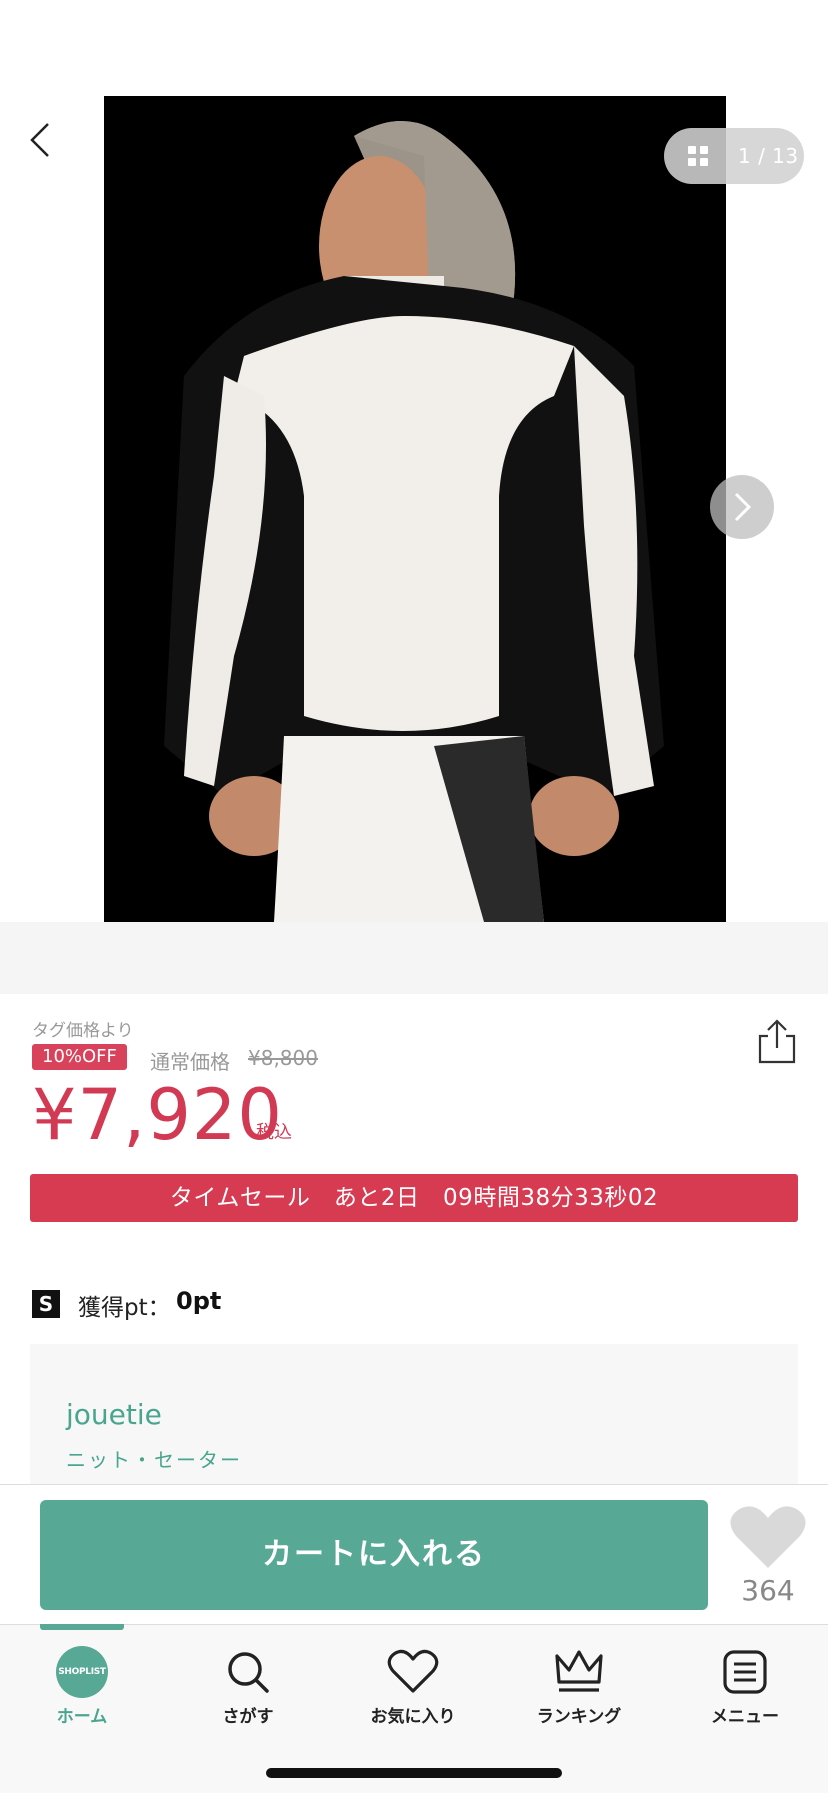 The width and height of the screenshot is (828, 1793). Describe the element at coordinates (83, 1031) in the screenshot. I see `tag-price-label: タグ価格より` at that location.